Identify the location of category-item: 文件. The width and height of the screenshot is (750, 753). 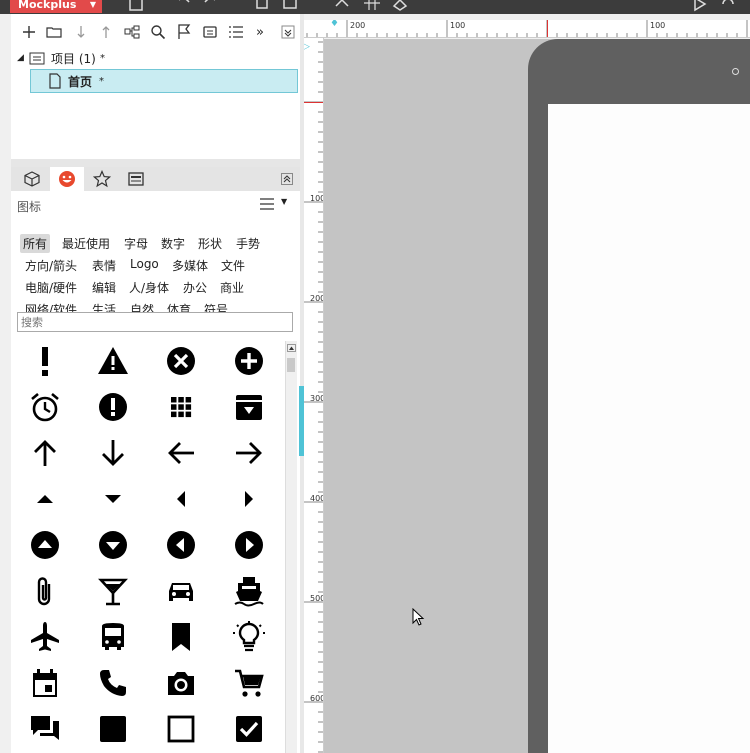
(233, 265).